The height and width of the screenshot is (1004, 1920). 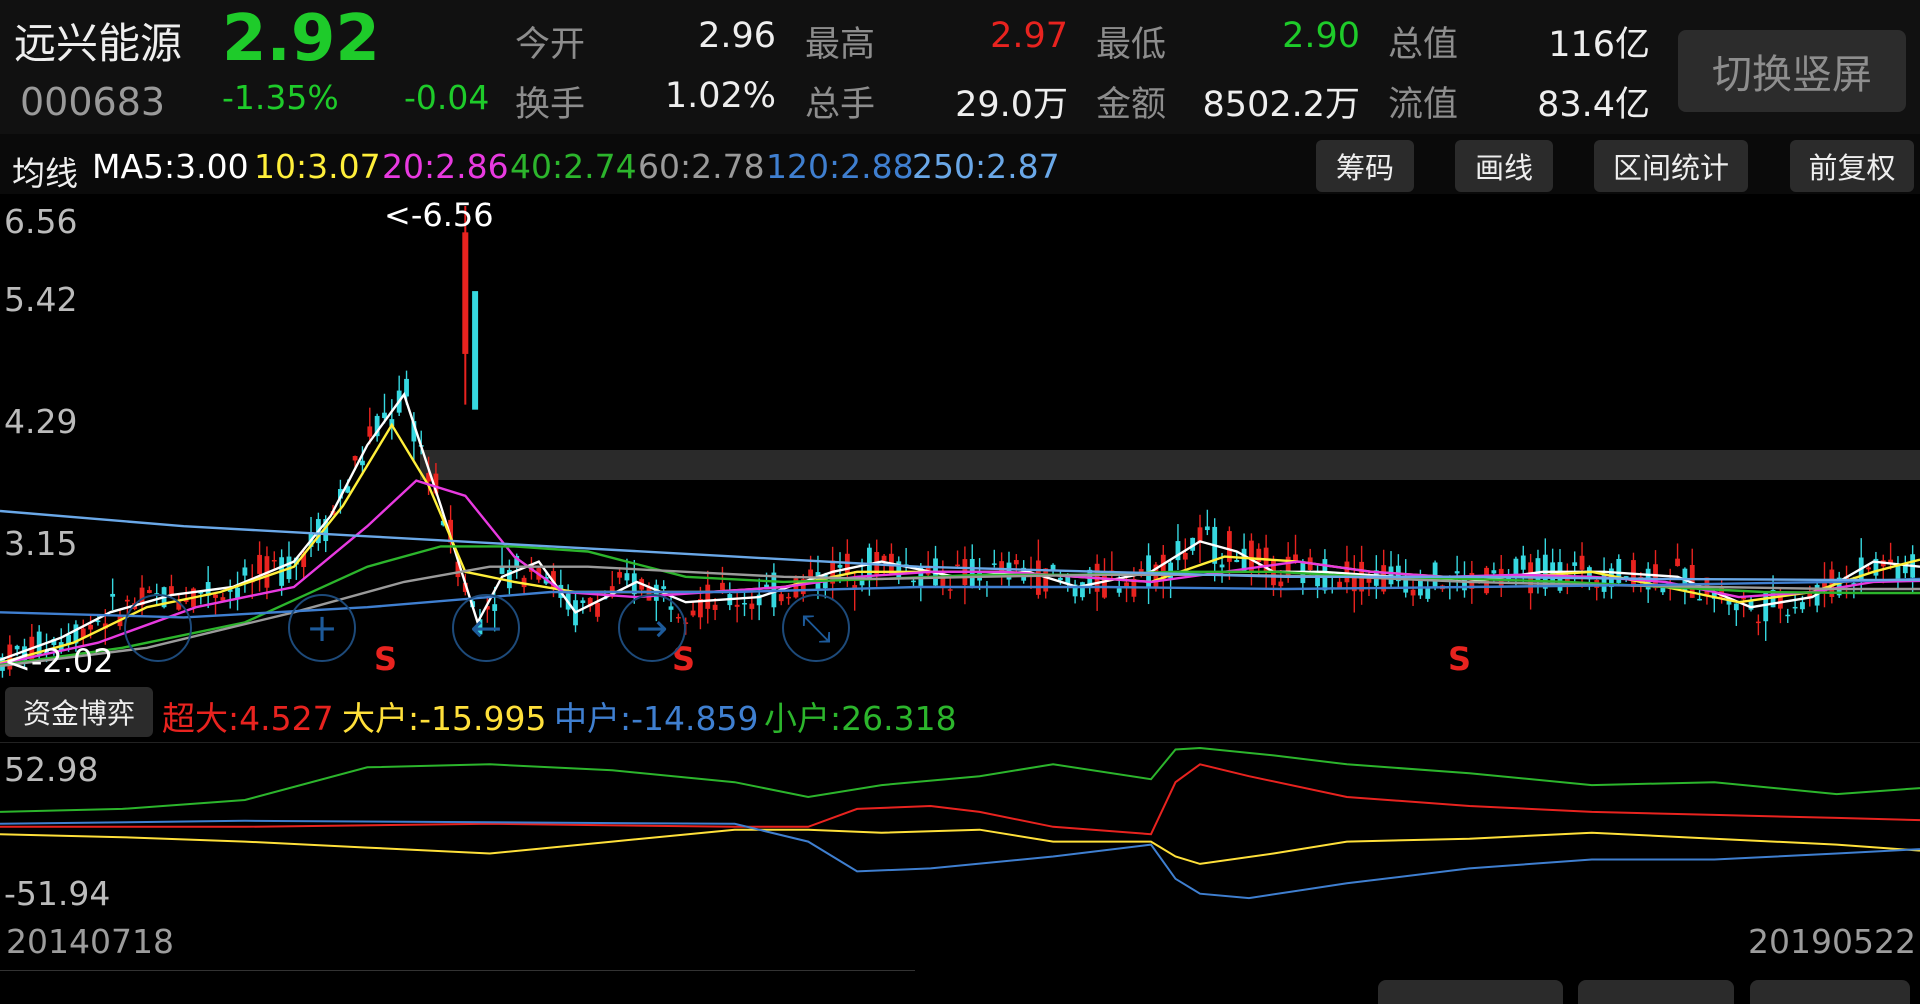 What do you see at coordinates (1599, 45) in the screenshot?
I see `stat-value-total-value: 116亿` at bounding box center [1599, 45].